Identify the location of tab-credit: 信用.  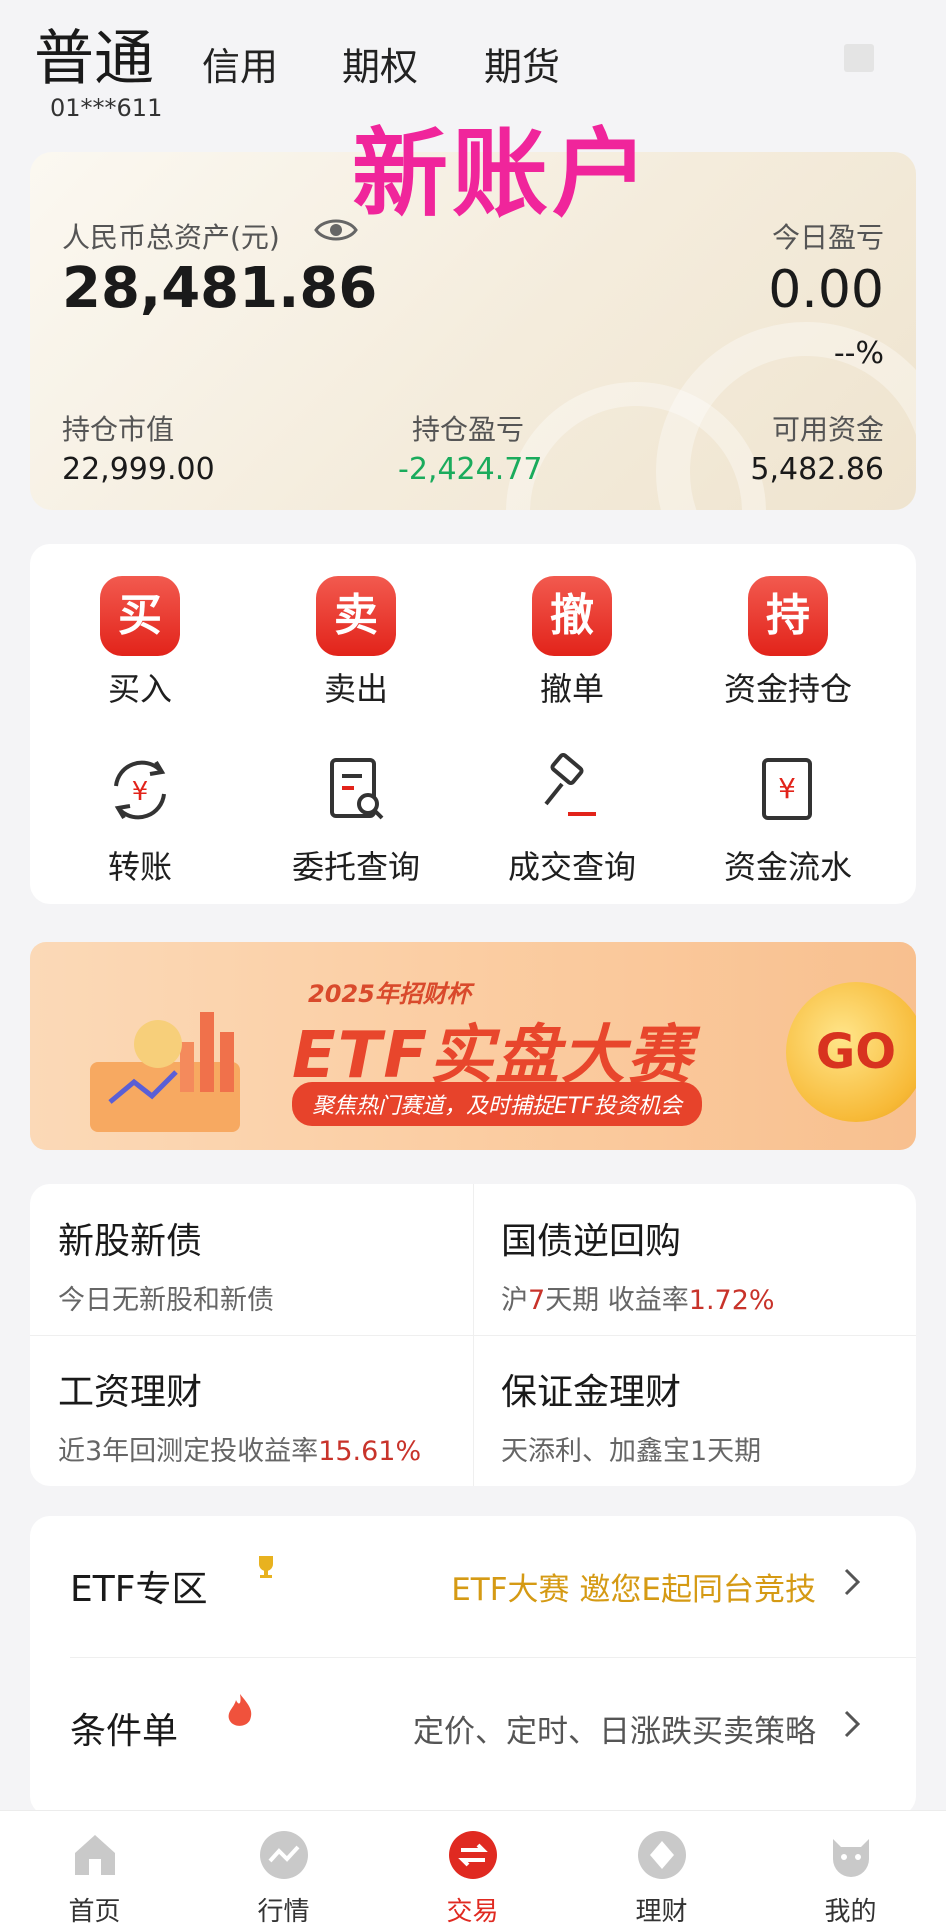
(240, 63).